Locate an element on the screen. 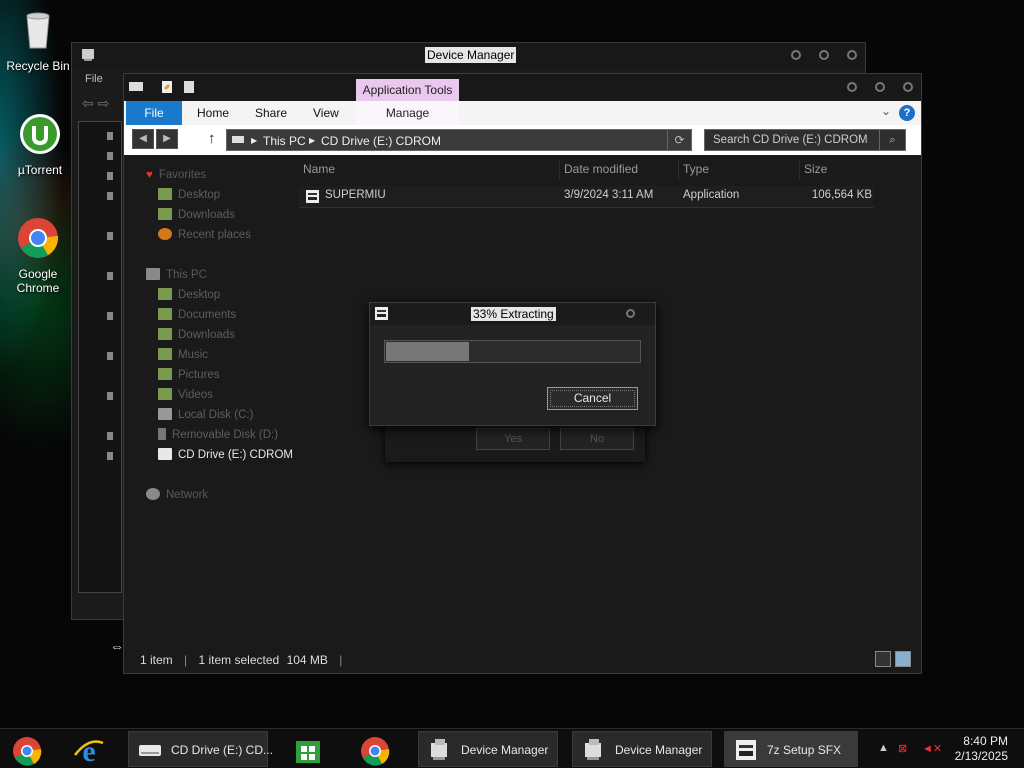  show-hidden-icons-chevron-icon: ▲ is located at coordinates (883, 748).